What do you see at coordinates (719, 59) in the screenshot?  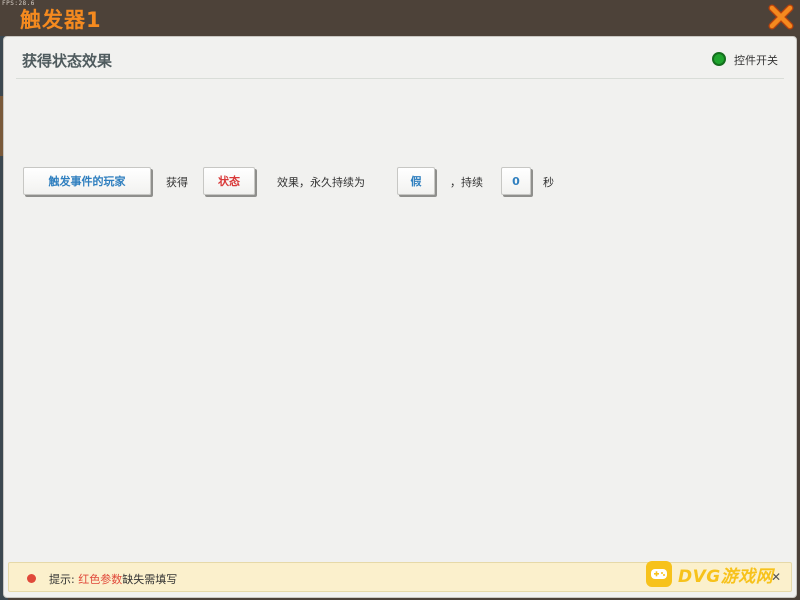 I see `control-switch-toggle` at bounding box center [719, 59].